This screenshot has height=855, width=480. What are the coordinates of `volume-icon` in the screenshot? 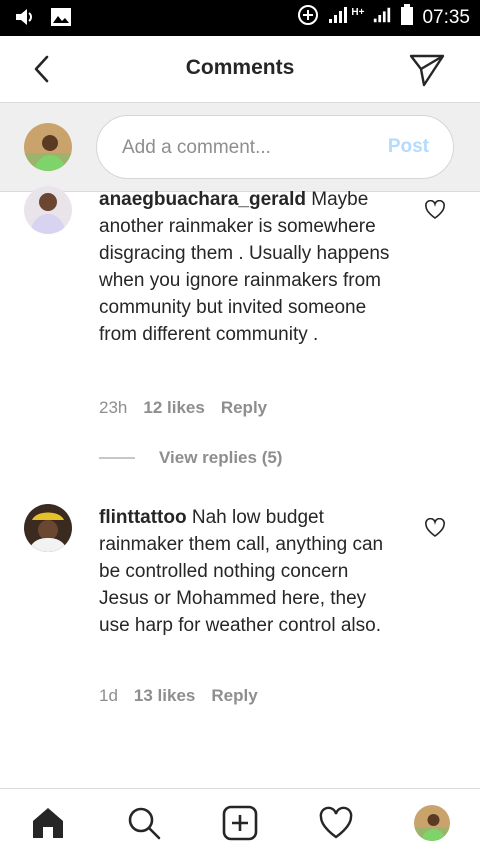 It's located at (25, 19).